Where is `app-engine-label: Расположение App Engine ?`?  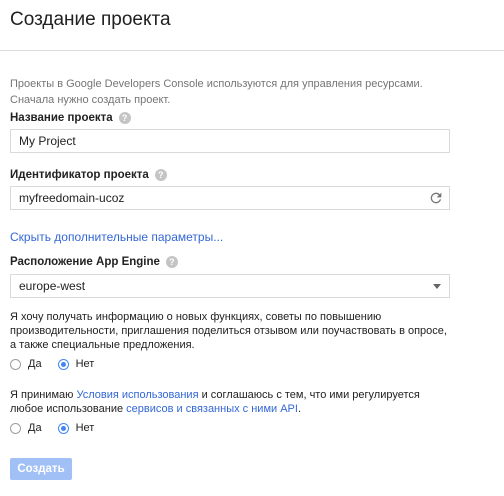 app-engine-label: Расположение App Engine ? is located at coordinates (94, 262).